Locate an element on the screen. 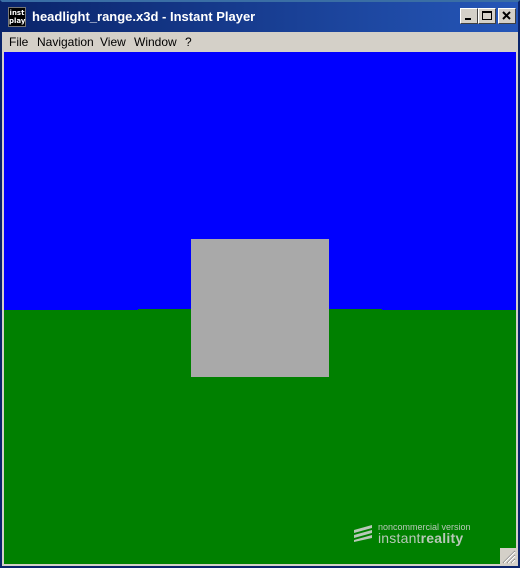 This screenshot has width=520, height=568. menu-bar: File Navigation View Window ? is located at coordinates (260, 42).